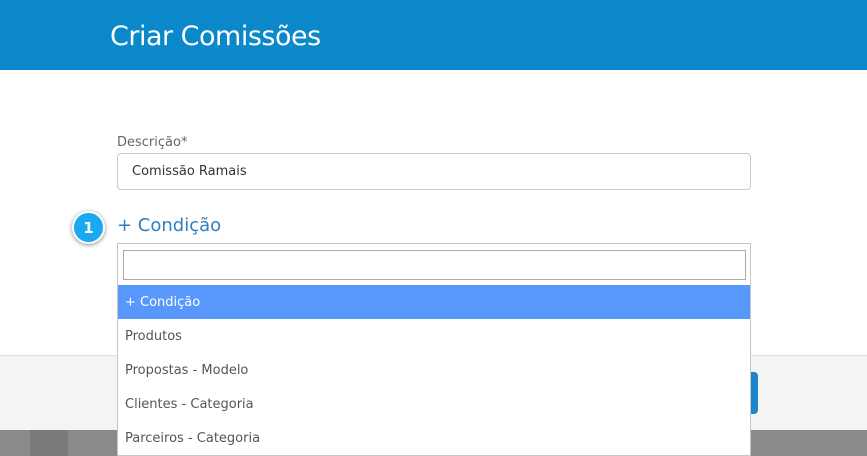  What do you see at coordinates (434, 336) in the screenshot?
I see `dropdown-option-produtos: Produtos` at bounding box center [434, 336].